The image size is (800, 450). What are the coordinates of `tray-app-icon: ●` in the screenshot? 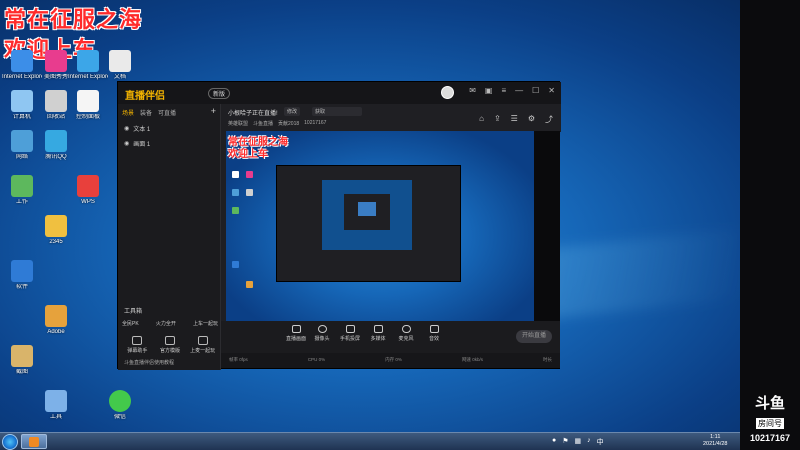 It's located at (554, 442).